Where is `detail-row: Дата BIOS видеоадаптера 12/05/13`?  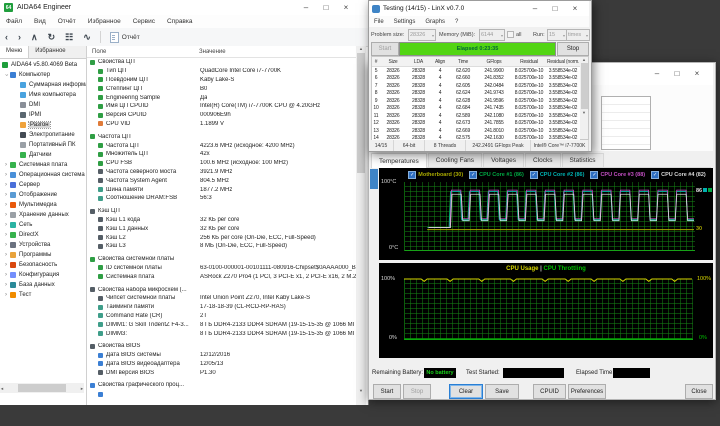 detail-row: Дата BIOS видеоадаптера 12/05/13 is located at coordinates (221, 364).